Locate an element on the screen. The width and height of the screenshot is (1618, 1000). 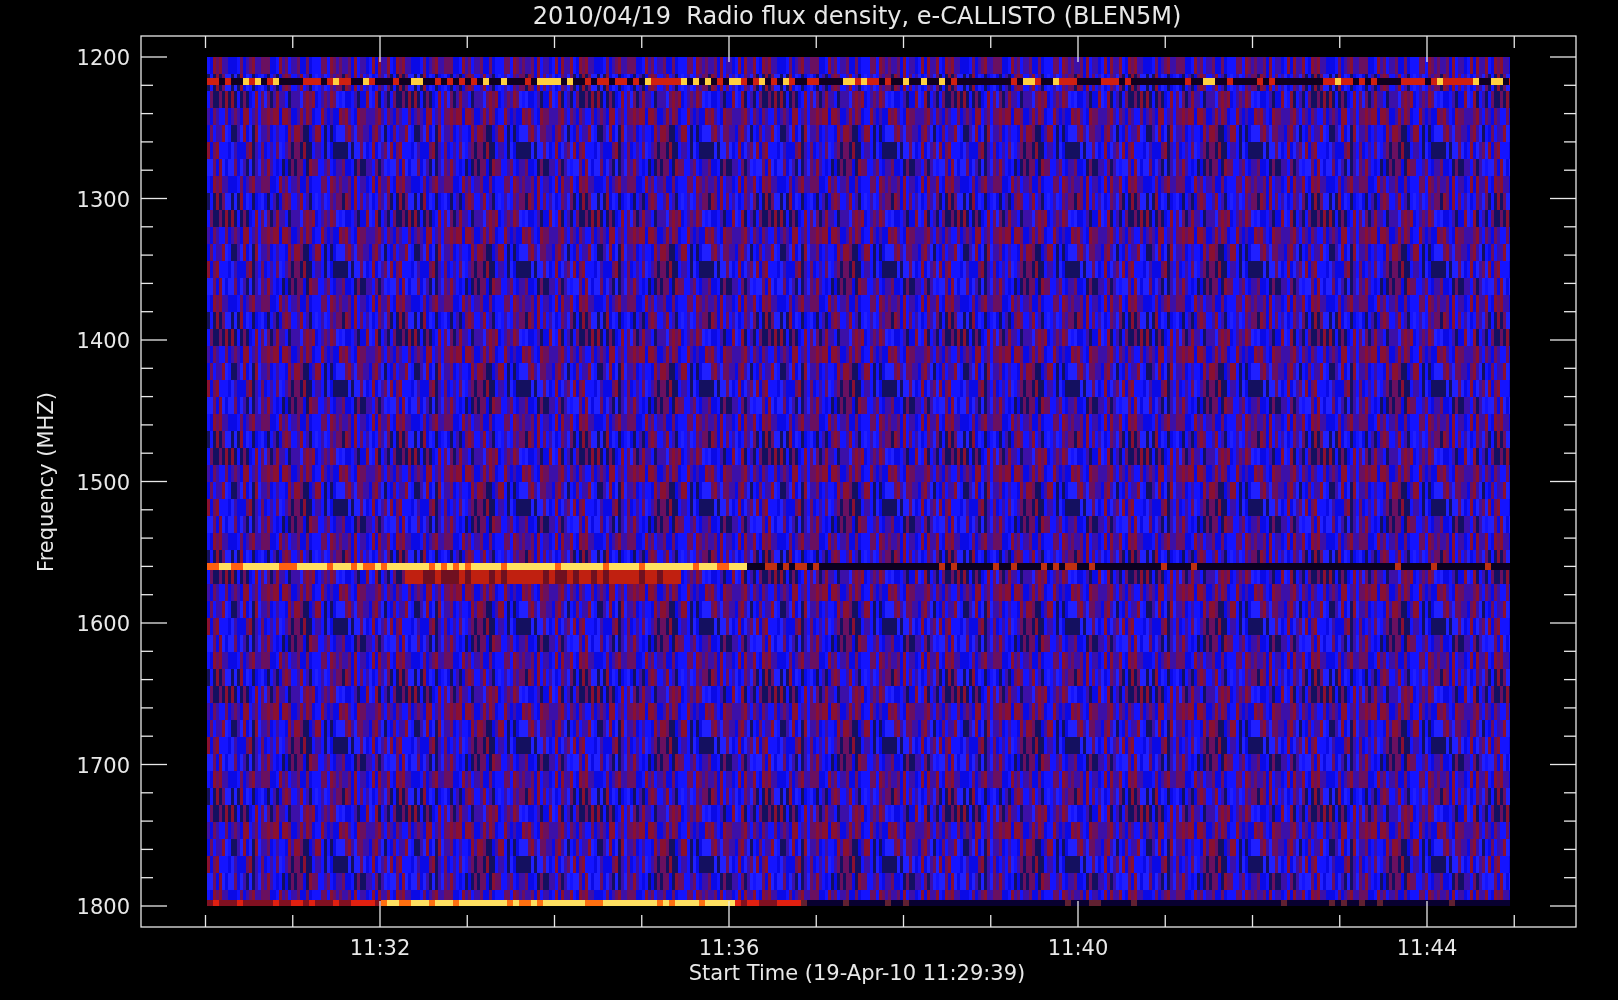
x-axis-label: Start Time (19-Apr-10 11:29:39) is located at coordinates (857, 973).